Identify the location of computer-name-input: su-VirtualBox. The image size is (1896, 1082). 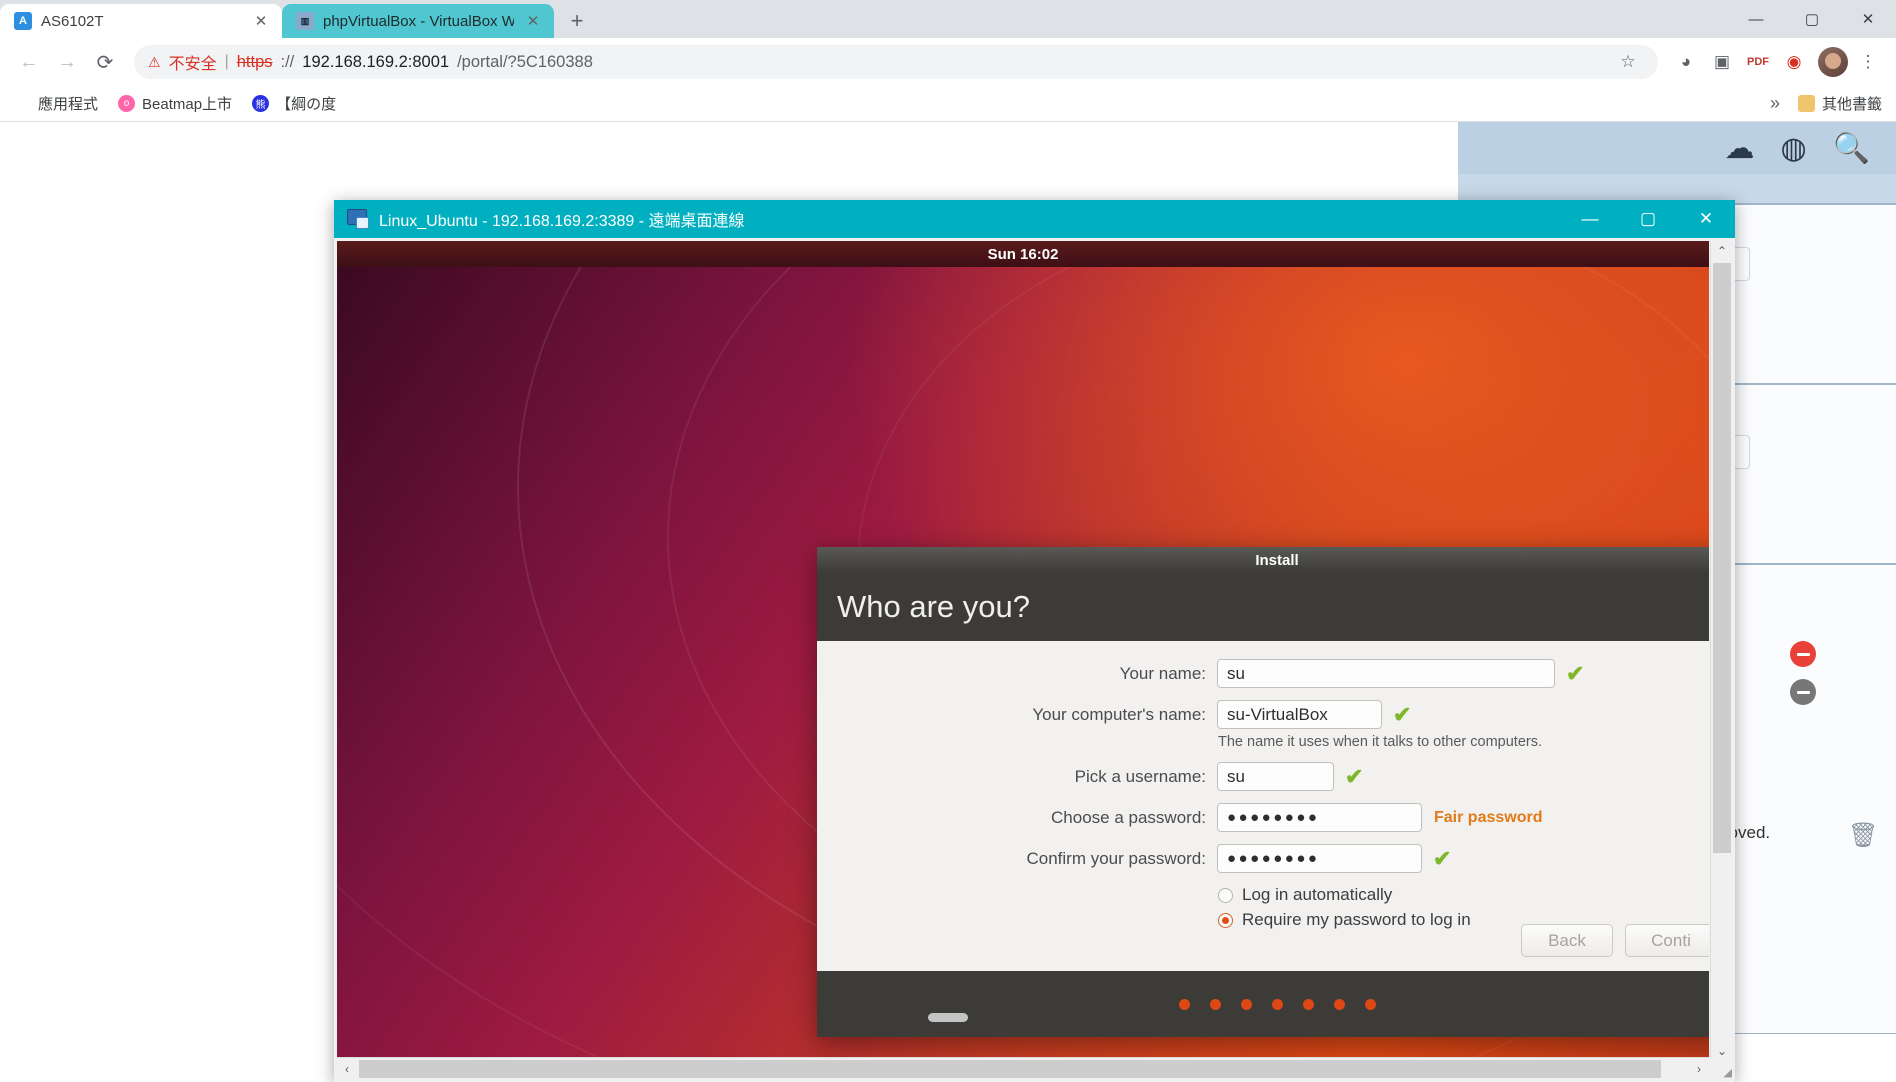
(1299, 714).